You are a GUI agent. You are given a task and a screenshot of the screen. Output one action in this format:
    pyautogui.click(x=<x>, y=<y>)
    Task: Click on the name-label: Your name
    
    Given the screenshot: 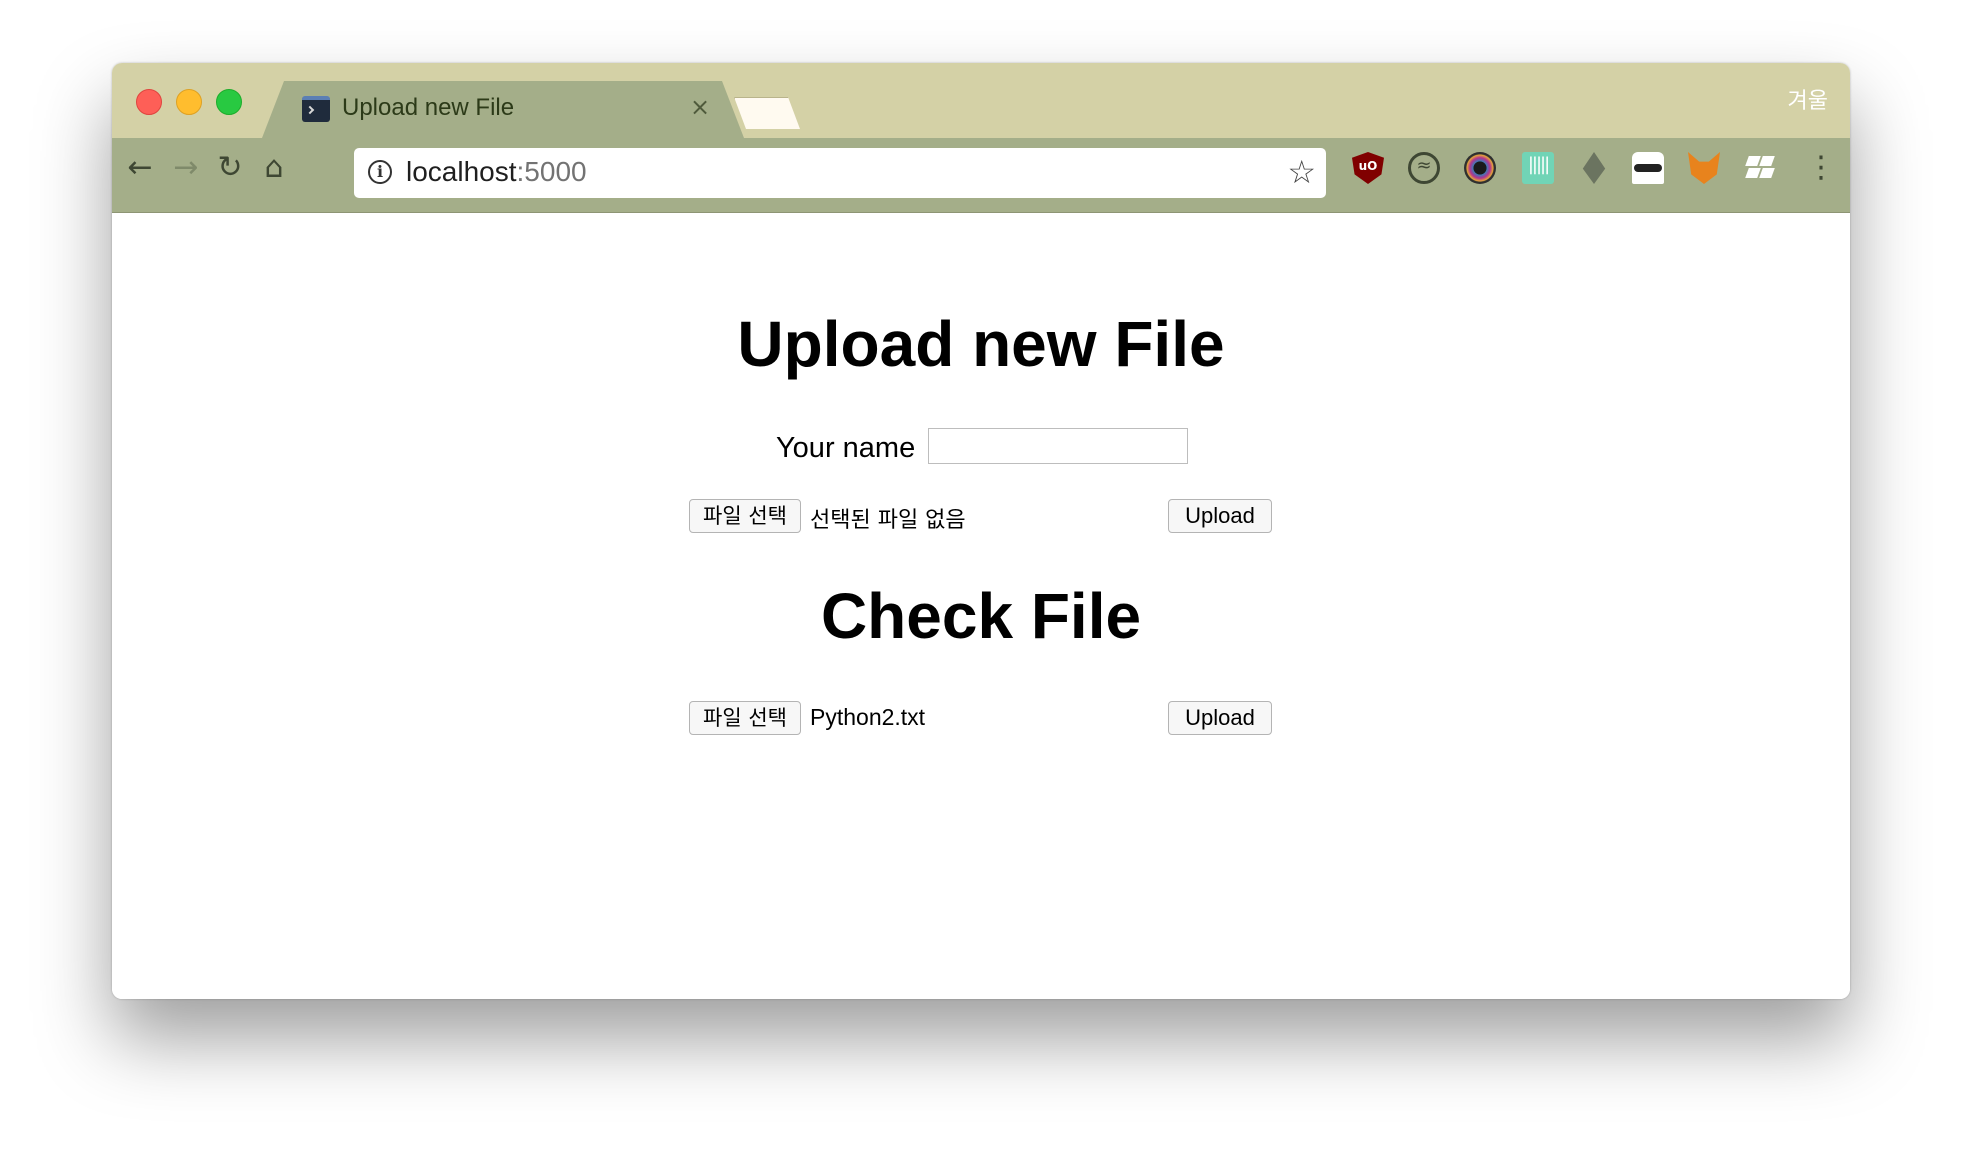 What is the action you would take?
    pyautogui.click(x=846, y=448)
    